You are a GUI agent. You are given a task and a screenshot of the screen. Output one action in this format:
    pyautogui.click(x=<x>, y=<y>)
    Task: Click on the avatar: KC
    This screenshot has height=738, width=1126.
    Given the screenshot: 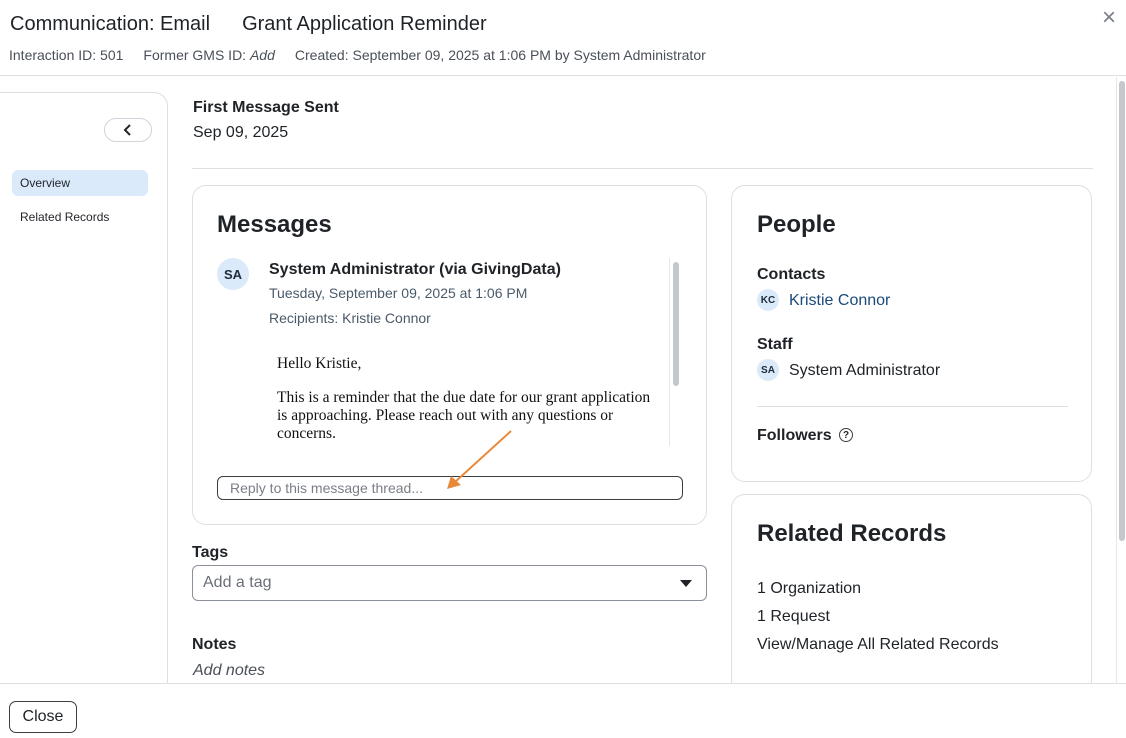 What is the action you would take?
    pyautogui.click(x=768, y=300)
    